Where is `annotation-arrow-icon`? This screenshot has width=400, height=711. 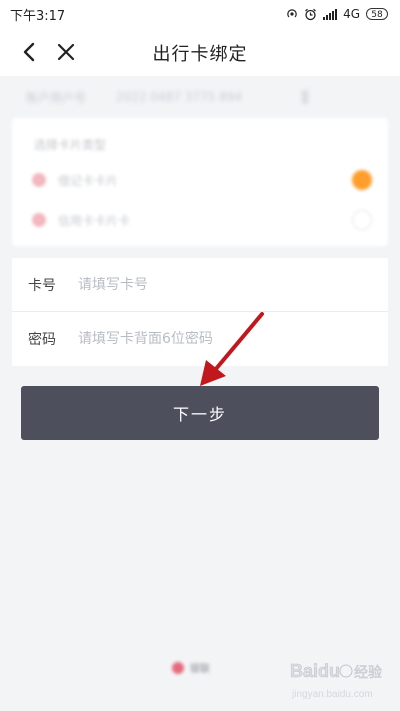
annotation-arrow-icon is located at coordinates (232, 349).